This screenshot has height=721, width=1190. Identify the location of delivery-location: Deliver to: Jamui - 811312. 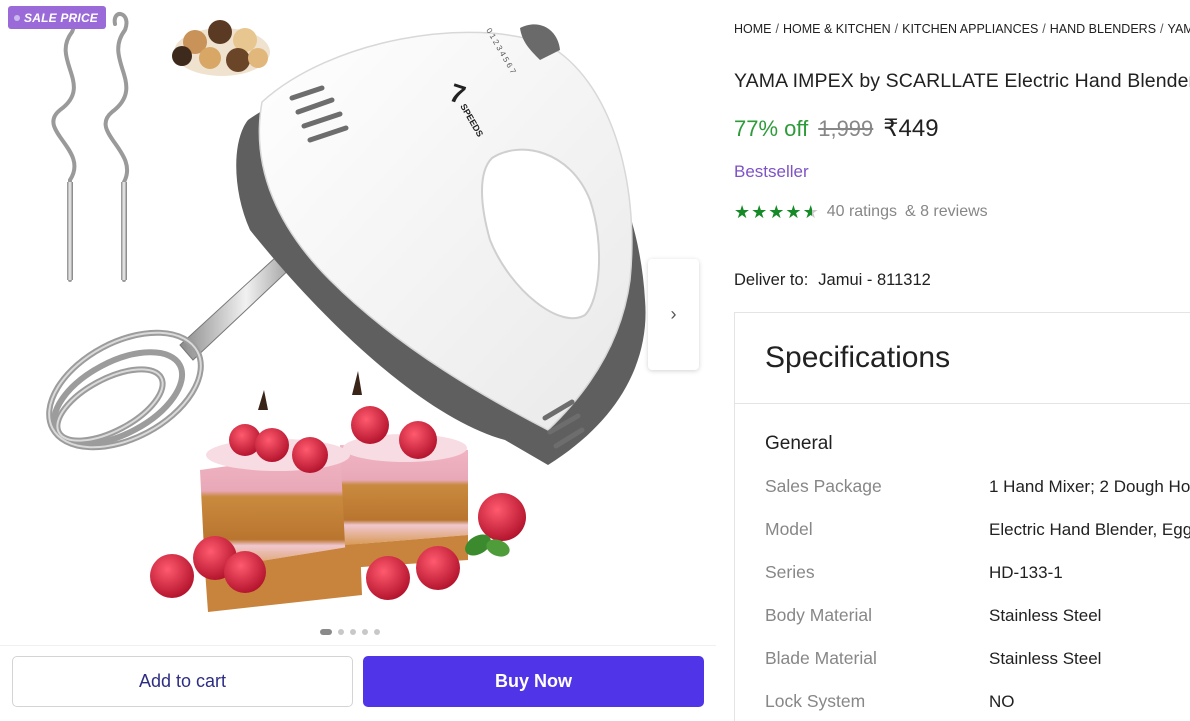
(832, 280).